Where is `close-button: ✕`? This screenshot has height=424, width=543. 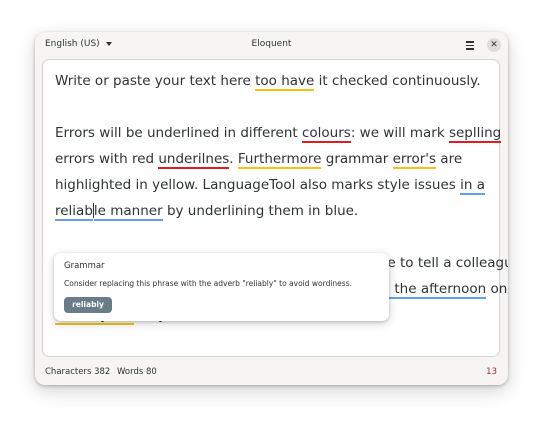 close-button: ✕ is located at coordinates (494, 45).